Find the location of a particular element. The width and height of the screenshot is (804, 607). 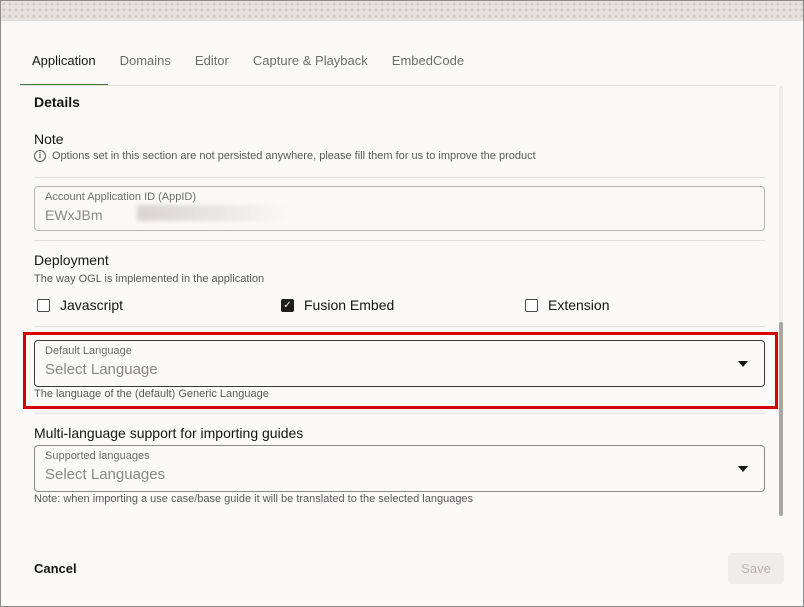

supported-languages-placeholder: Select Languages is located at coordinates (105, 474).